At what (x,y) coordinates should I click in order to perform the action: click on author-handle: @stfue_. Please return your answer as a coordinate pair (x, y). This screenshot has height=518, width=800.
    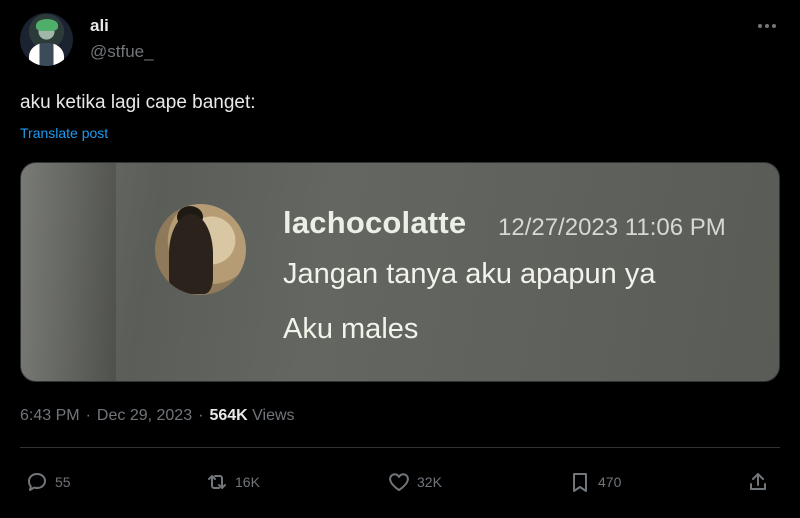
    Looking at the image, I should click on (122, 52).